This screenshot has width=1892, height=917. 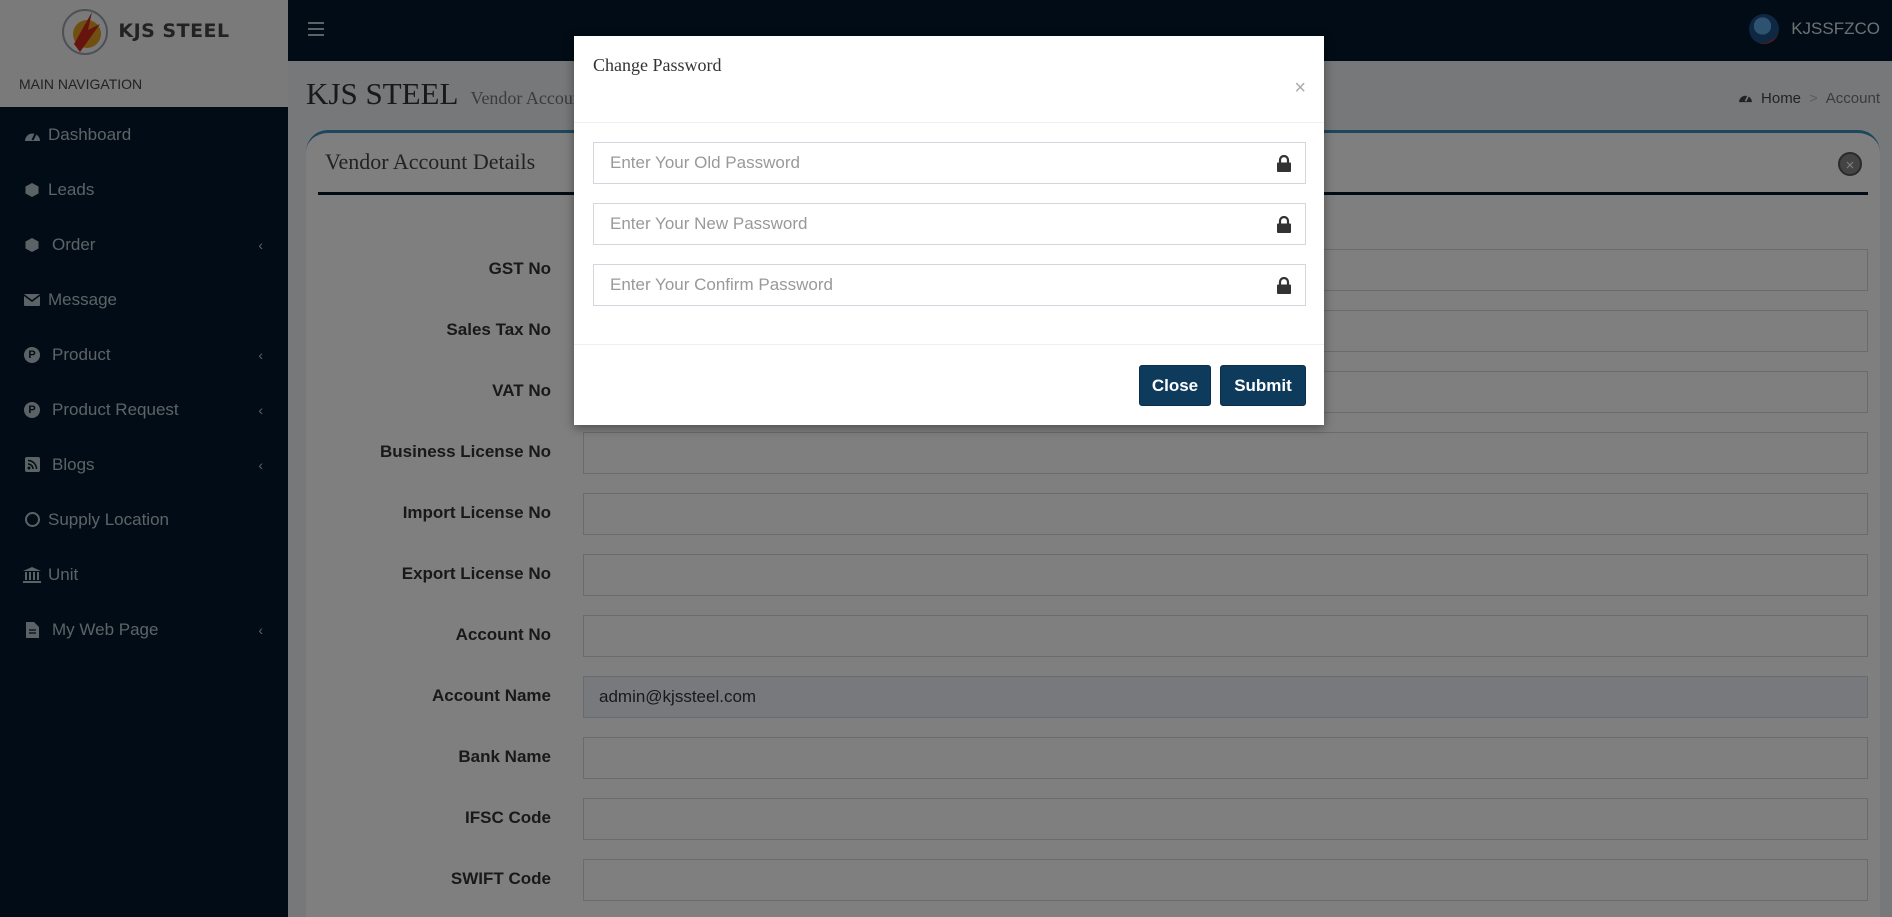 I want to click on confirm-password-field, so click(x=949, y=285).